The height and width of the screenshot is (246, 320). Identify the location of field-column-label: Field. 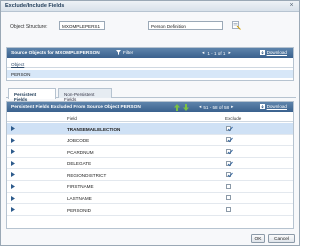
(72, 118).